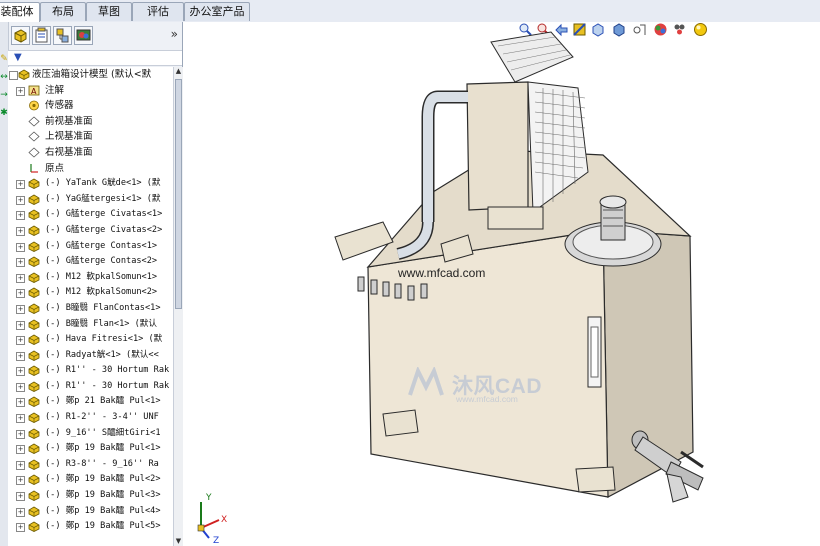 This screenshot has height=546, width=820. I want to click on tree-item-label: (-) 鄭p 19 Bak醽 Pul<1>, so click(103, 448).